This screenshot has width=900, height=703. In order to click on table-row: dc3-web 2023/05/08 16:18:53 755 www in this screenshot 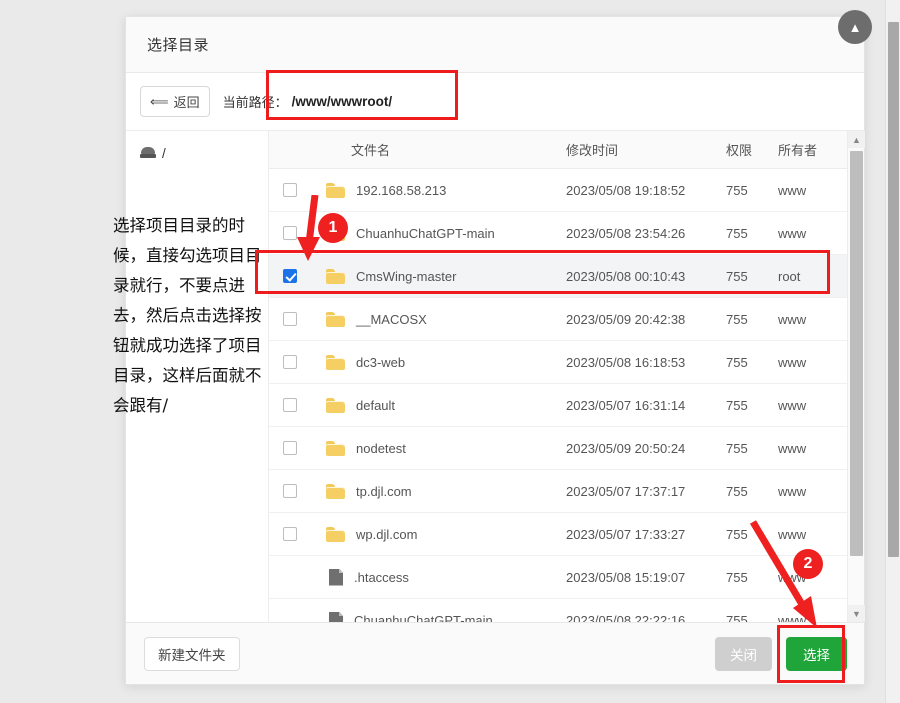, I will do `click(566, 362)`.